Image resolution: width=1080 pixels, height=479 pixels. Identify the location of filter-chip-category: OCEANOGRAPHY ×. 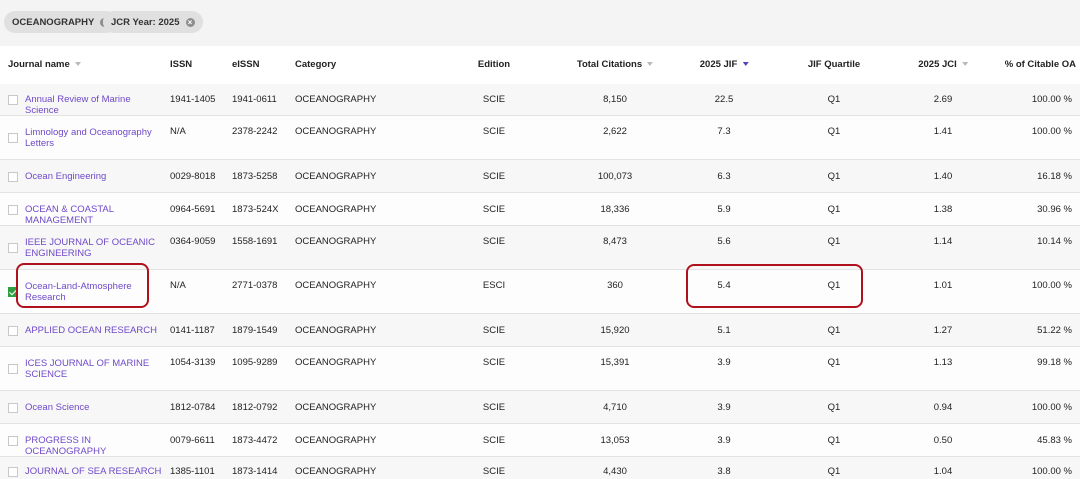
(61, 22).